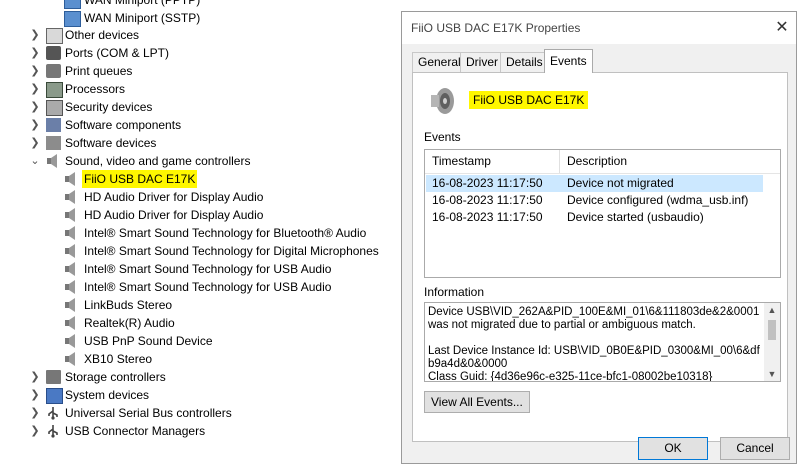 The height and width of the screenshot is (464, 798). I want to click on tree-category-usb-controllers: ❯ Universal Serial Bus controllers, so click(200, 413).